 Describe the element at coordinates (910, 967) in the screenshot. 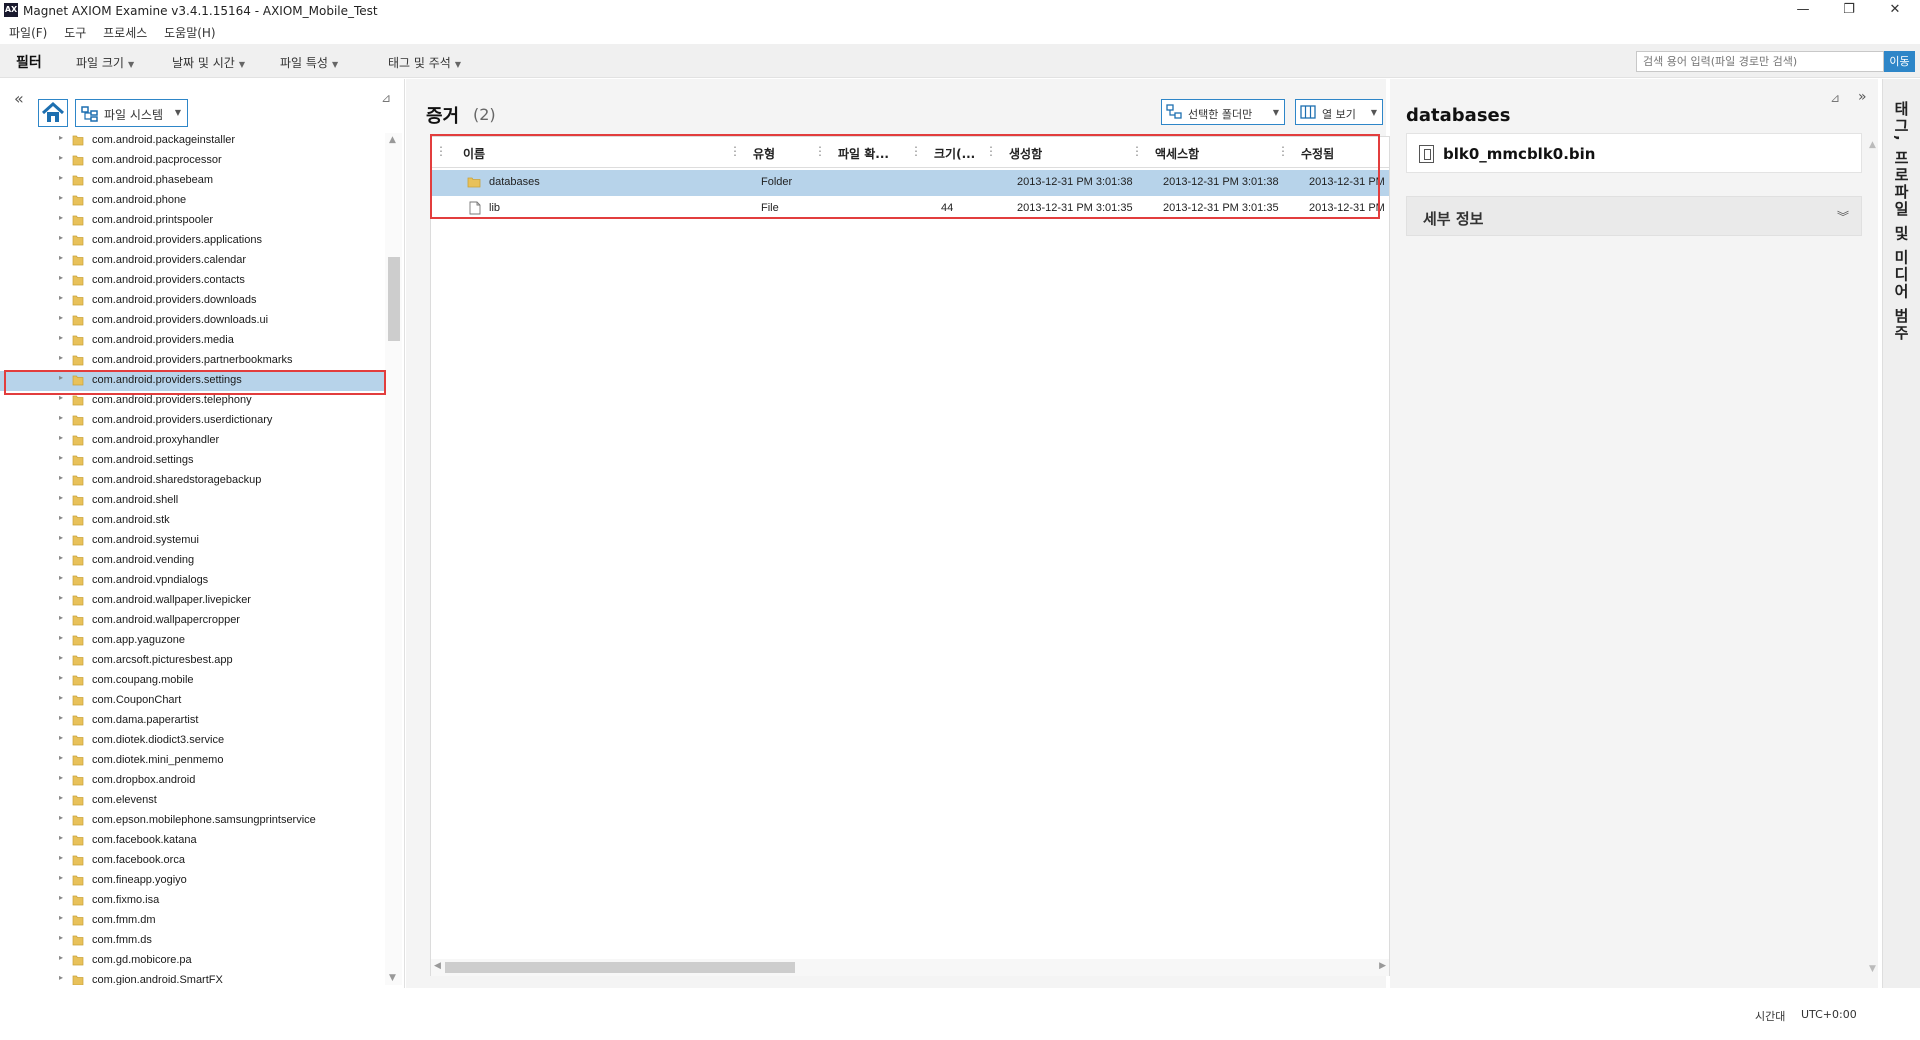

I see `horizontal-scrollbar: ◀ ▶` at that location.